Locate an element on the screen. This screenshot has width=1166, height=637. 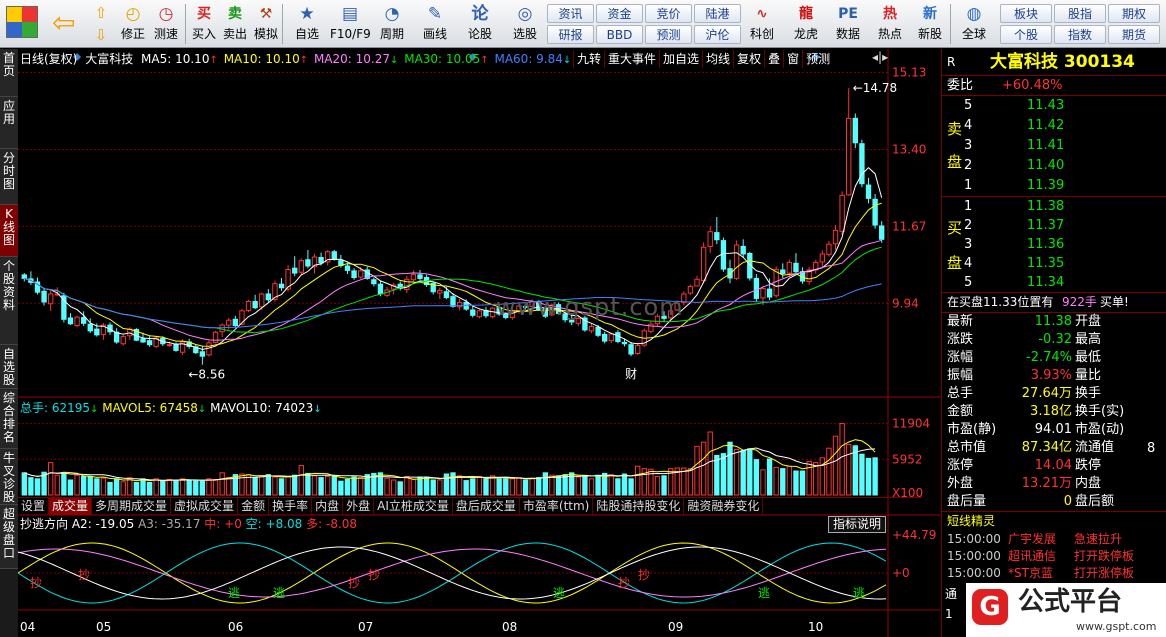
chart-top-button-7: 预测 is located at coordinates (817, 59).